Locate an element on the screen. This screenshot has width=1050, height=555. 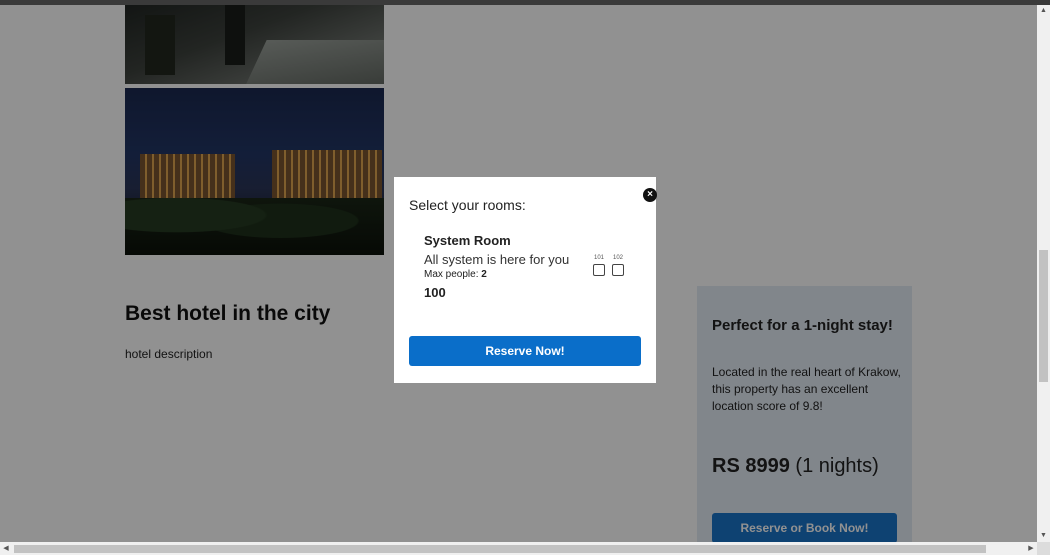
horizontal-scroll-thumb is located at coordinates (500, 549).